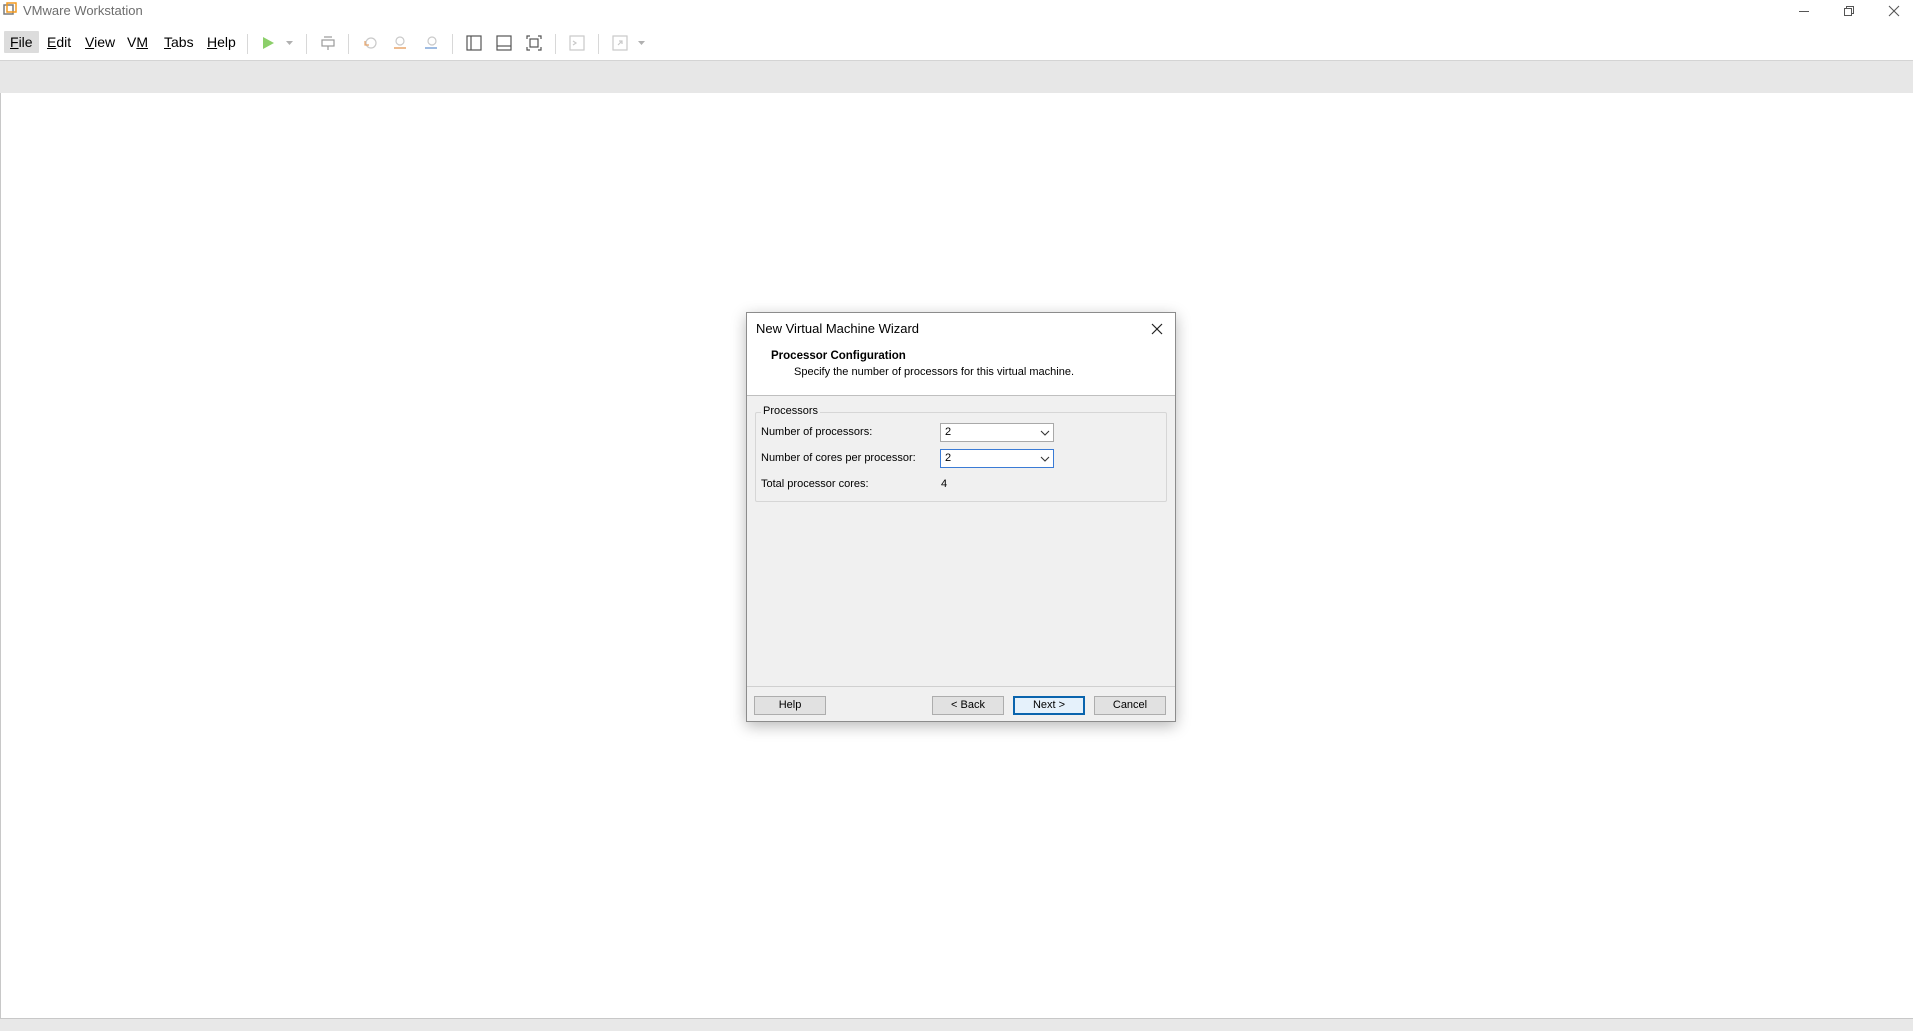 The width and height of the screenshot is (1913, 1031). I want to click on menu-edit: Edit, so click(59, 42).